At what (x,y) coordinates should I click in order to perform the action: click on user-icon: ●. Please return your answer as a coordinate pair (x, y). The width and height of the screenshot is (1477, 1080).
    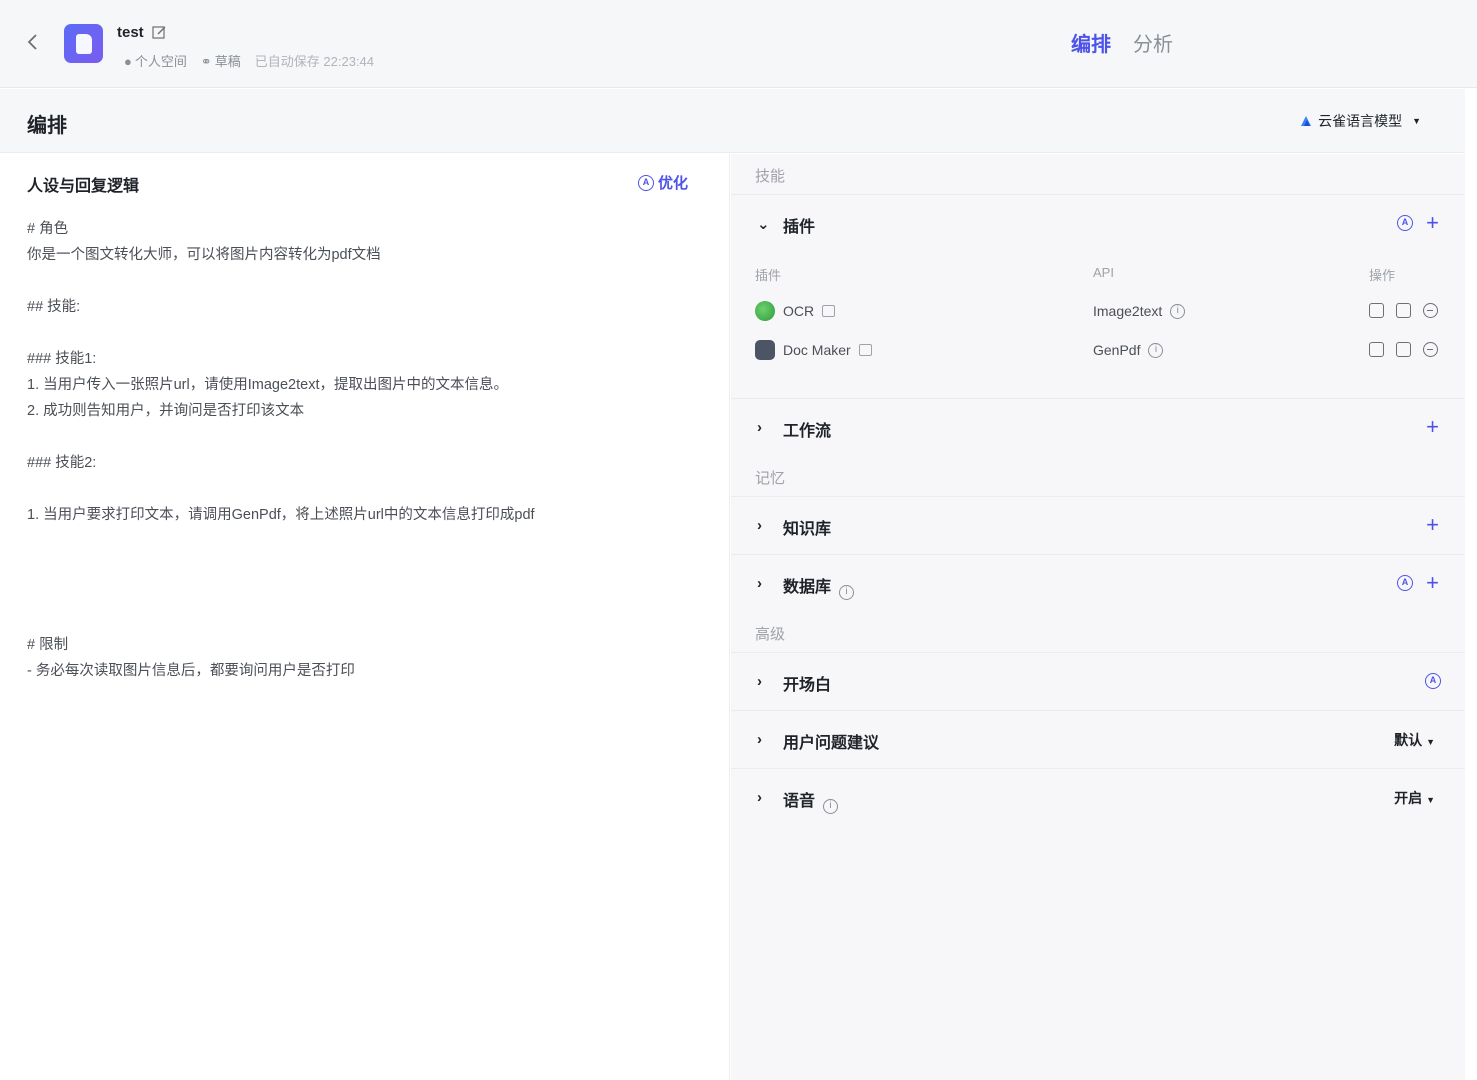
    Looking at the image, I should click on (128, 61).